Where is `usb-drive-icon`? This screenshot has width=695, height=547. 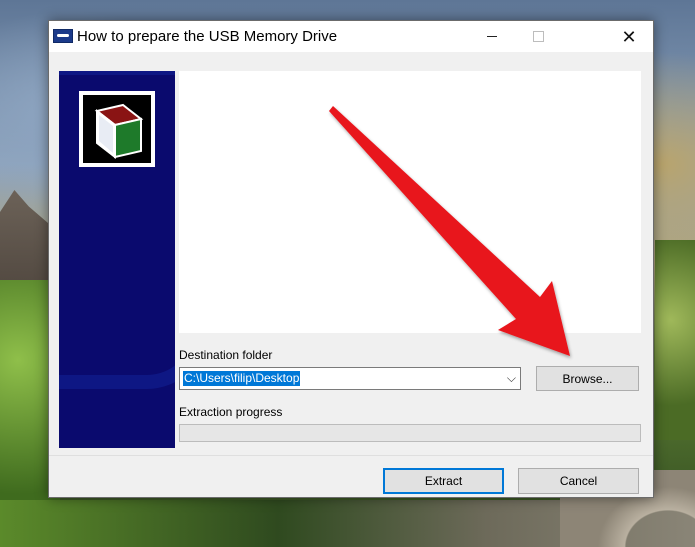 usb-drive-icon is located at coordinates (119, 131).